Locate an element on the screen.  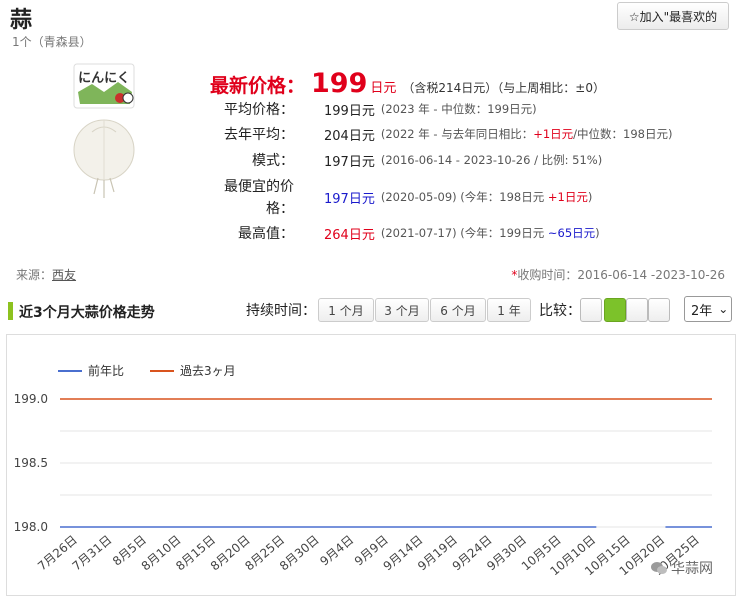
latest-price: 最新价格： 199 日元 （含税214日元）（与上周相比：±0） is located at coordinates (407, 83).